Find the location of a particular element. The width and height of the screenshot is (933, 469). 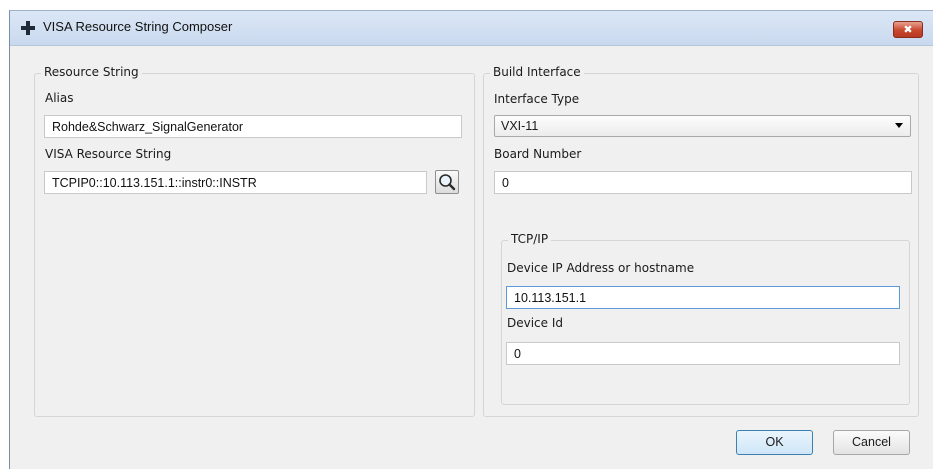

alias-label: Alias is located at coordinates (59, 98).